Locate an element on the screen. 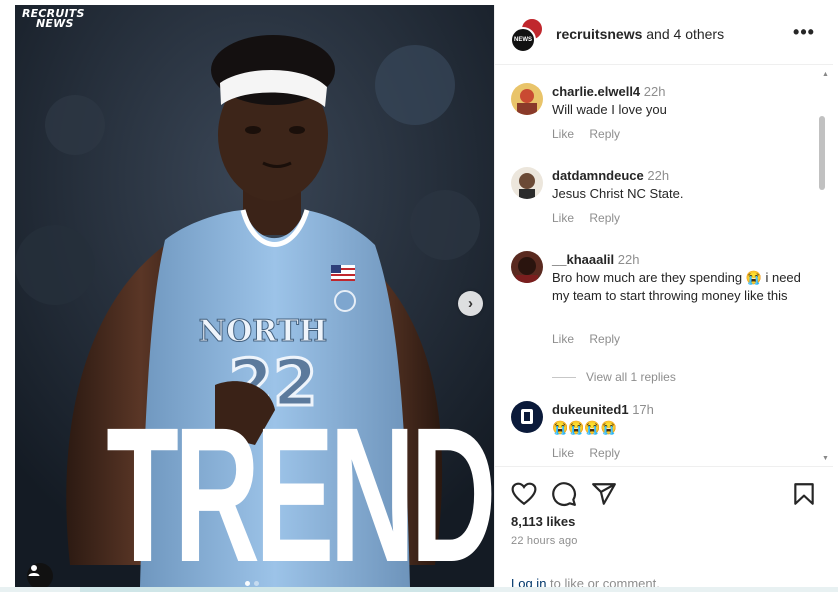  bottom-edge is located at coordinates (419, 589).